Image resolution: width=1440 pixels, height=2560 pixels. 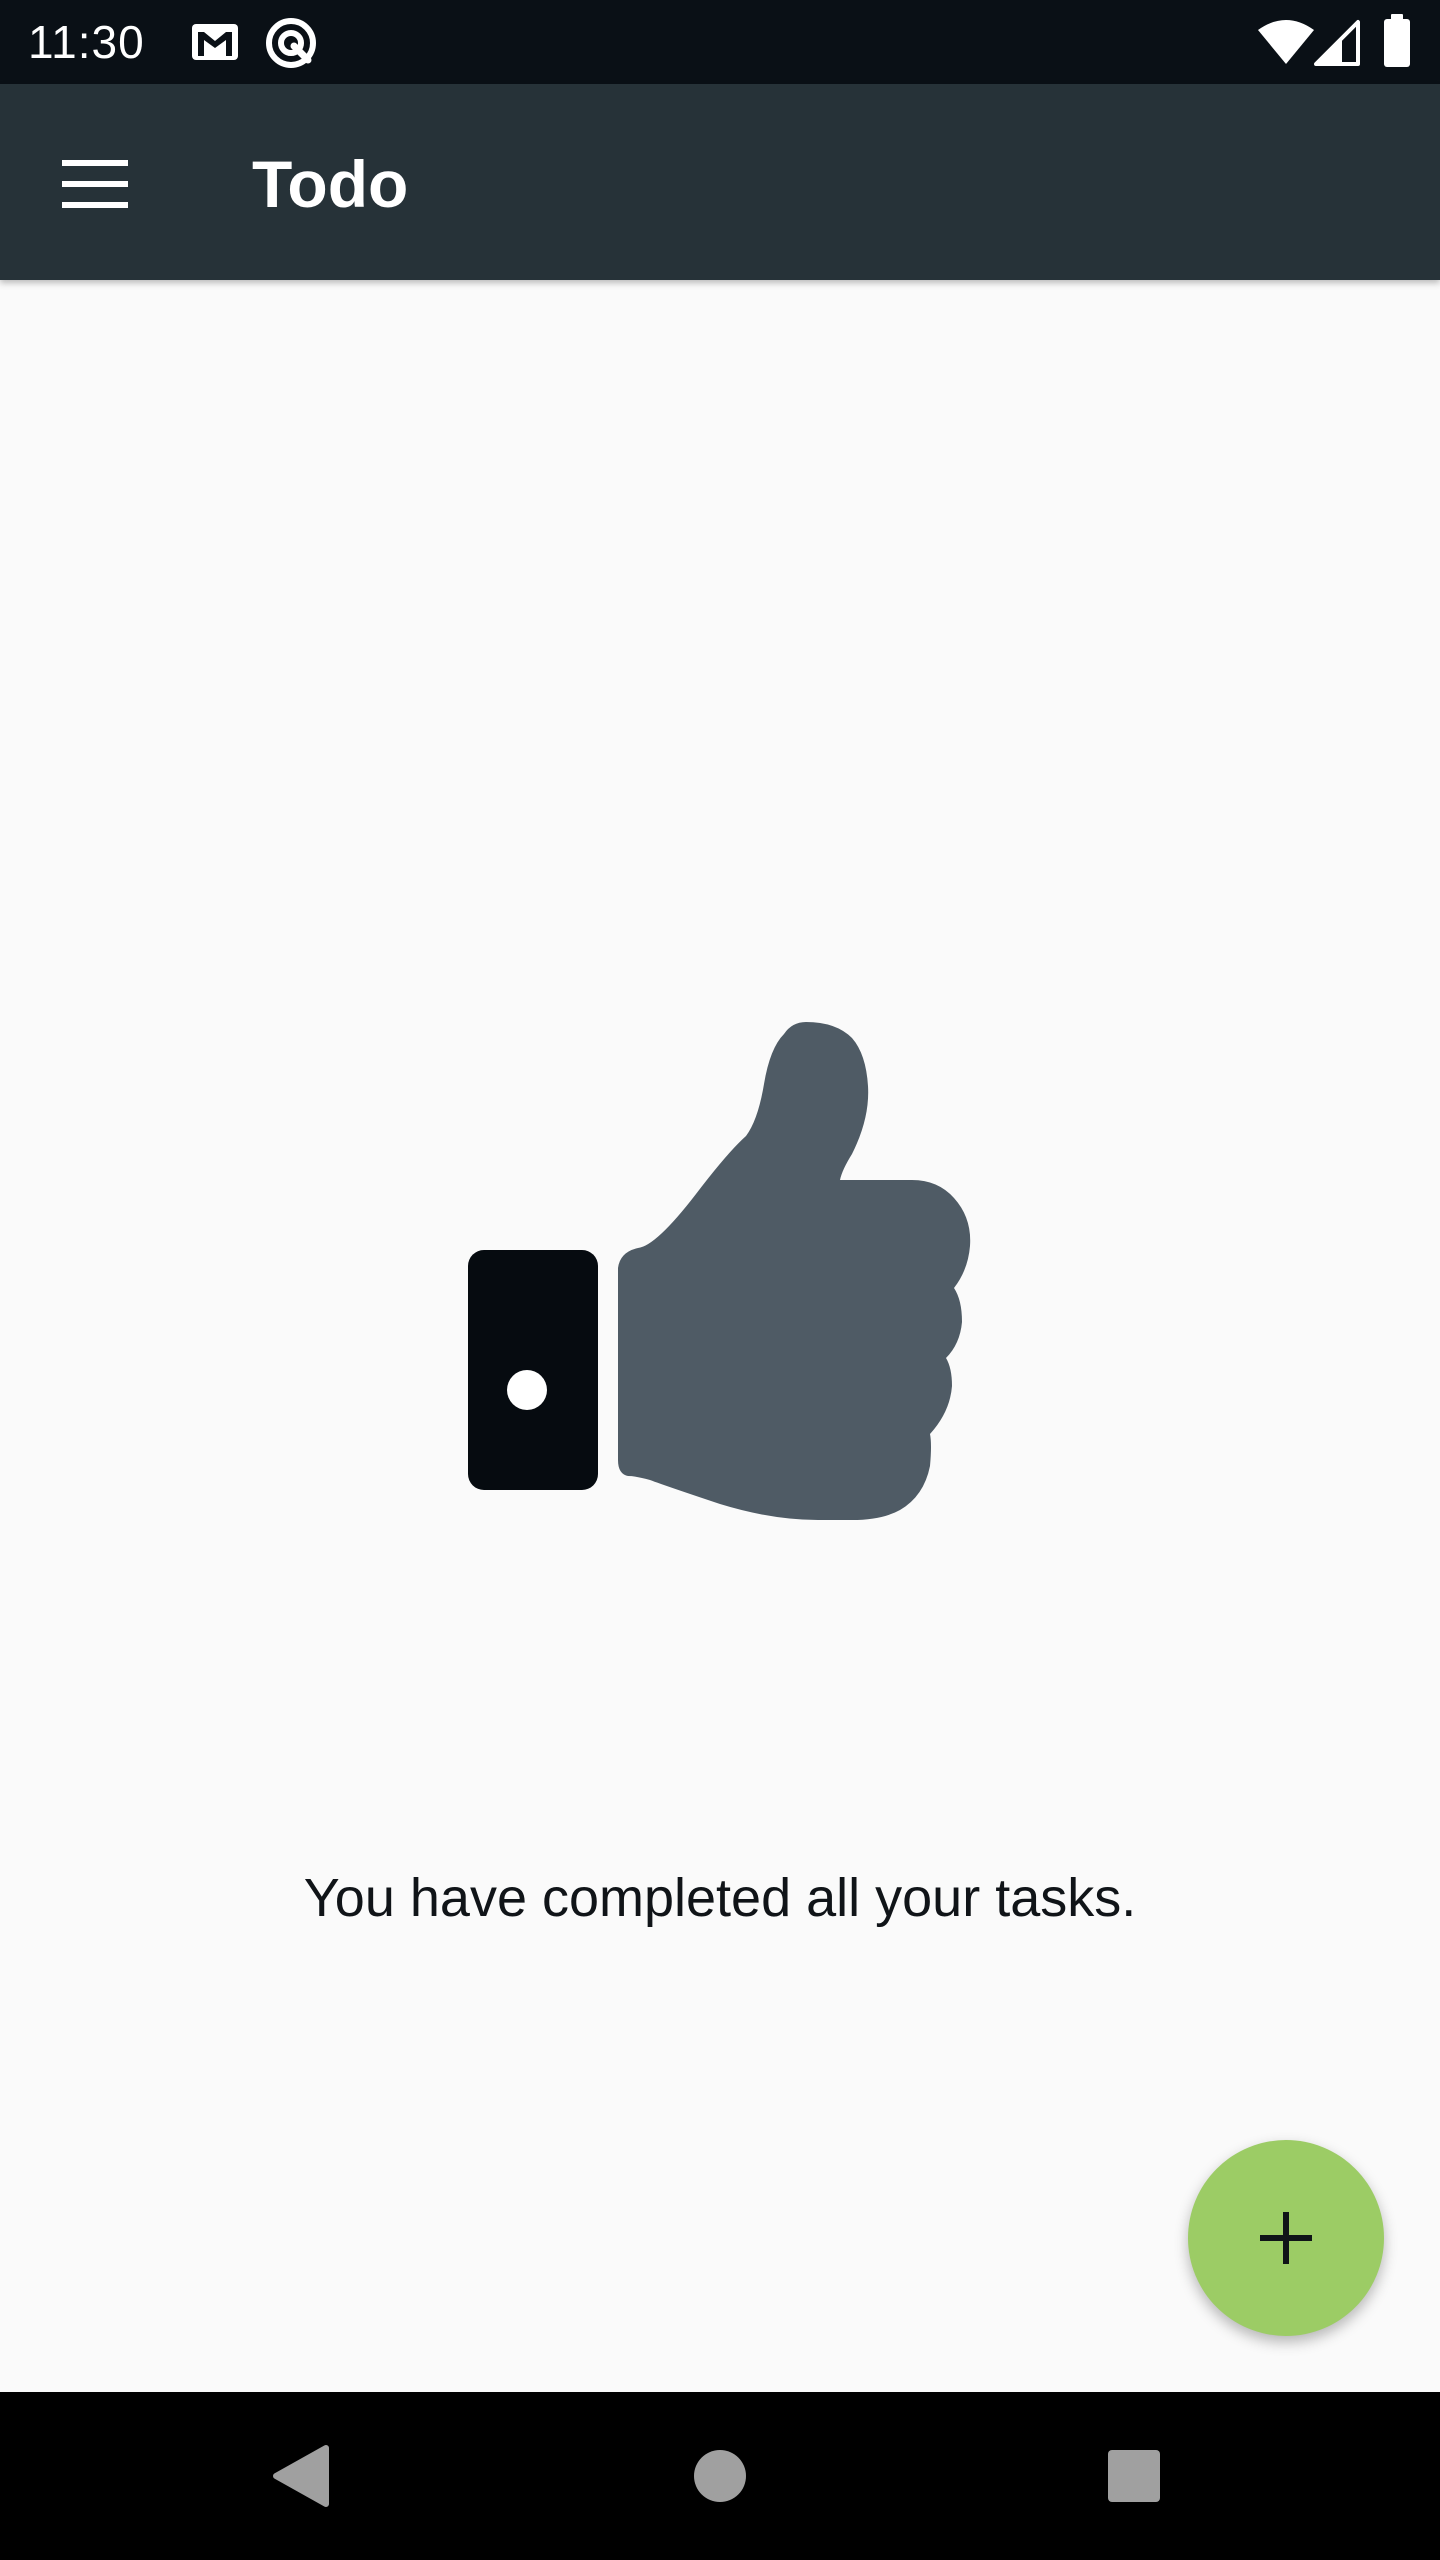 I want to click on status-bar: 11:30, so click(x=720, y=42).